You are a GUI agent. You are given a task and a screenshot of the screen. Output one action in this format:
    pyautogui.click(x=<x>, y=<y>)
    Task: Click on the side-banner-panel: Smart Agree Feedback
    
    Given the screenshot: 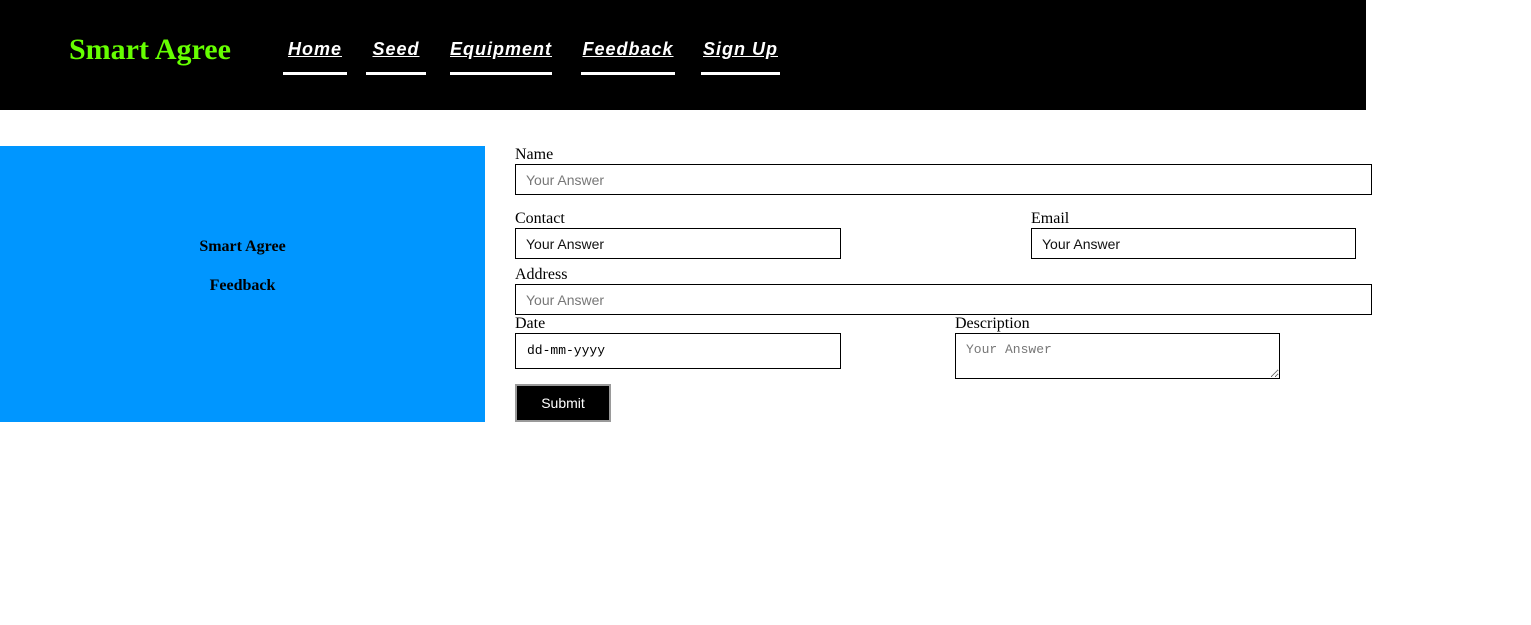 What is the action you would take?
    pyautogui.click(x=242, y=284)
    